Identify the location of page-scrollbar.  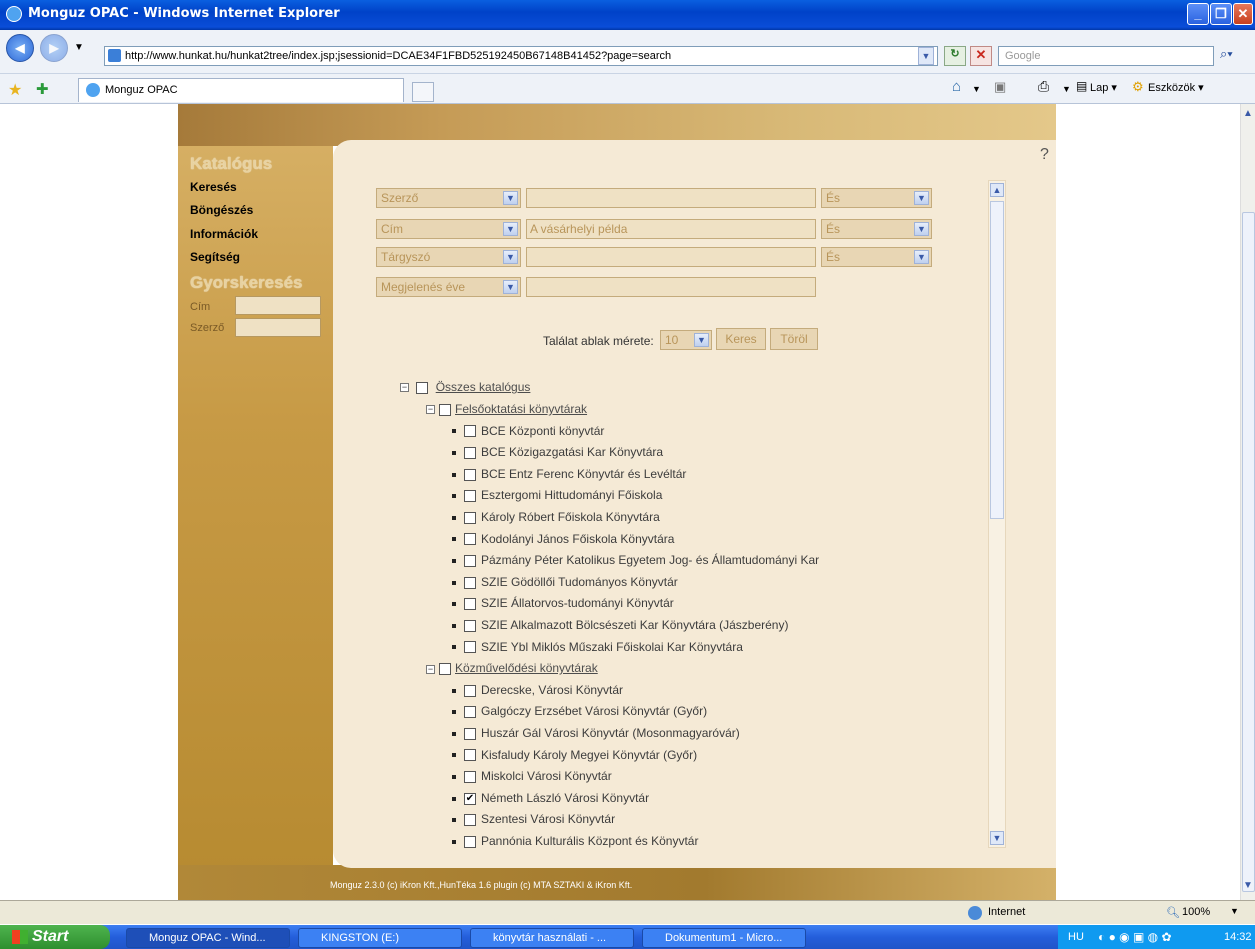
(1247, 502).